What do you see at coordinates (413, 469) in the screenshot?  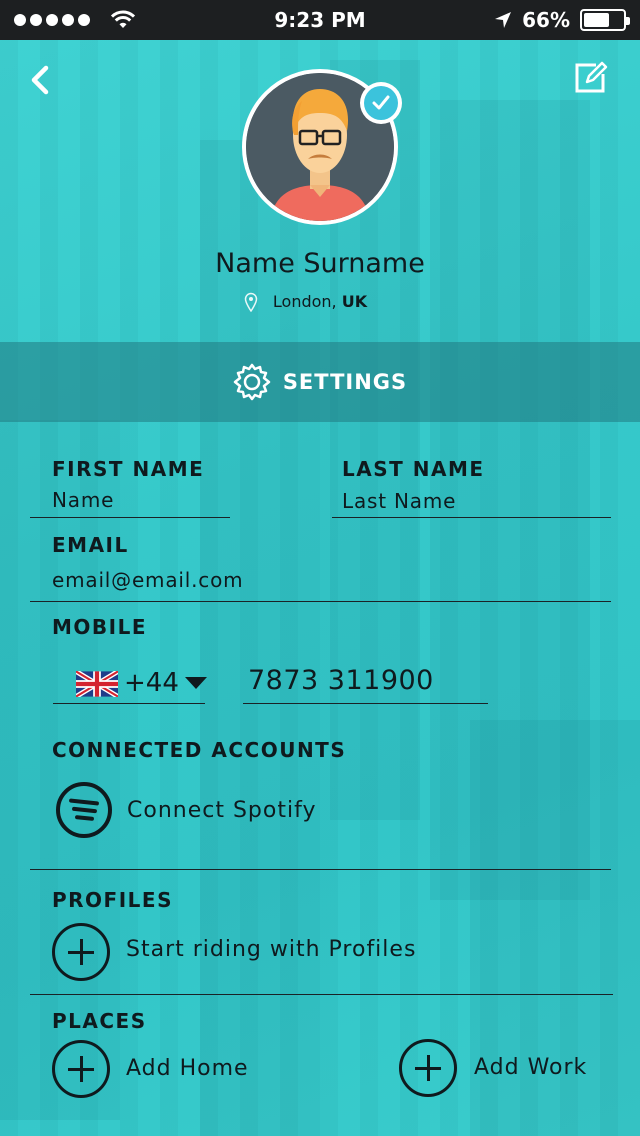 I see `last-name-label: LAST NAME` at bounding box center [413, 469].